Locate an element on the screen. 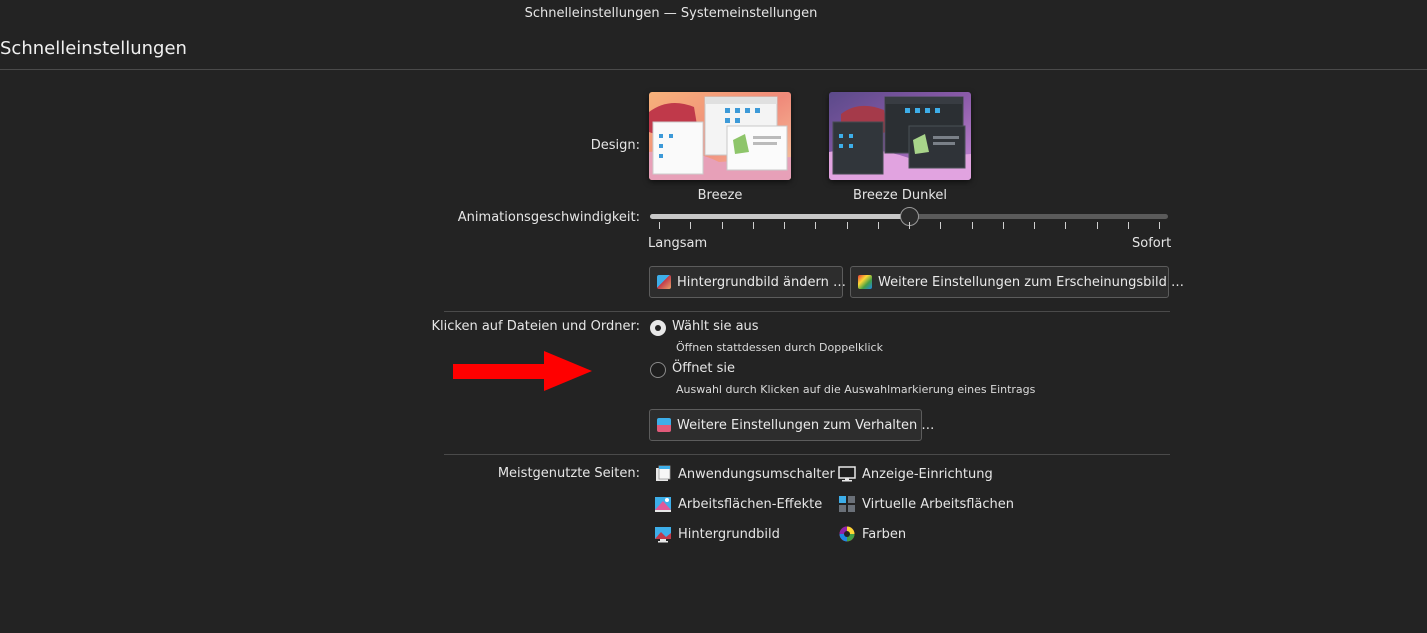 This screenshot has width=1427, height=633. theme-breeze-dark-label: Breeze Dunkel is located at coordinates (900, 195).